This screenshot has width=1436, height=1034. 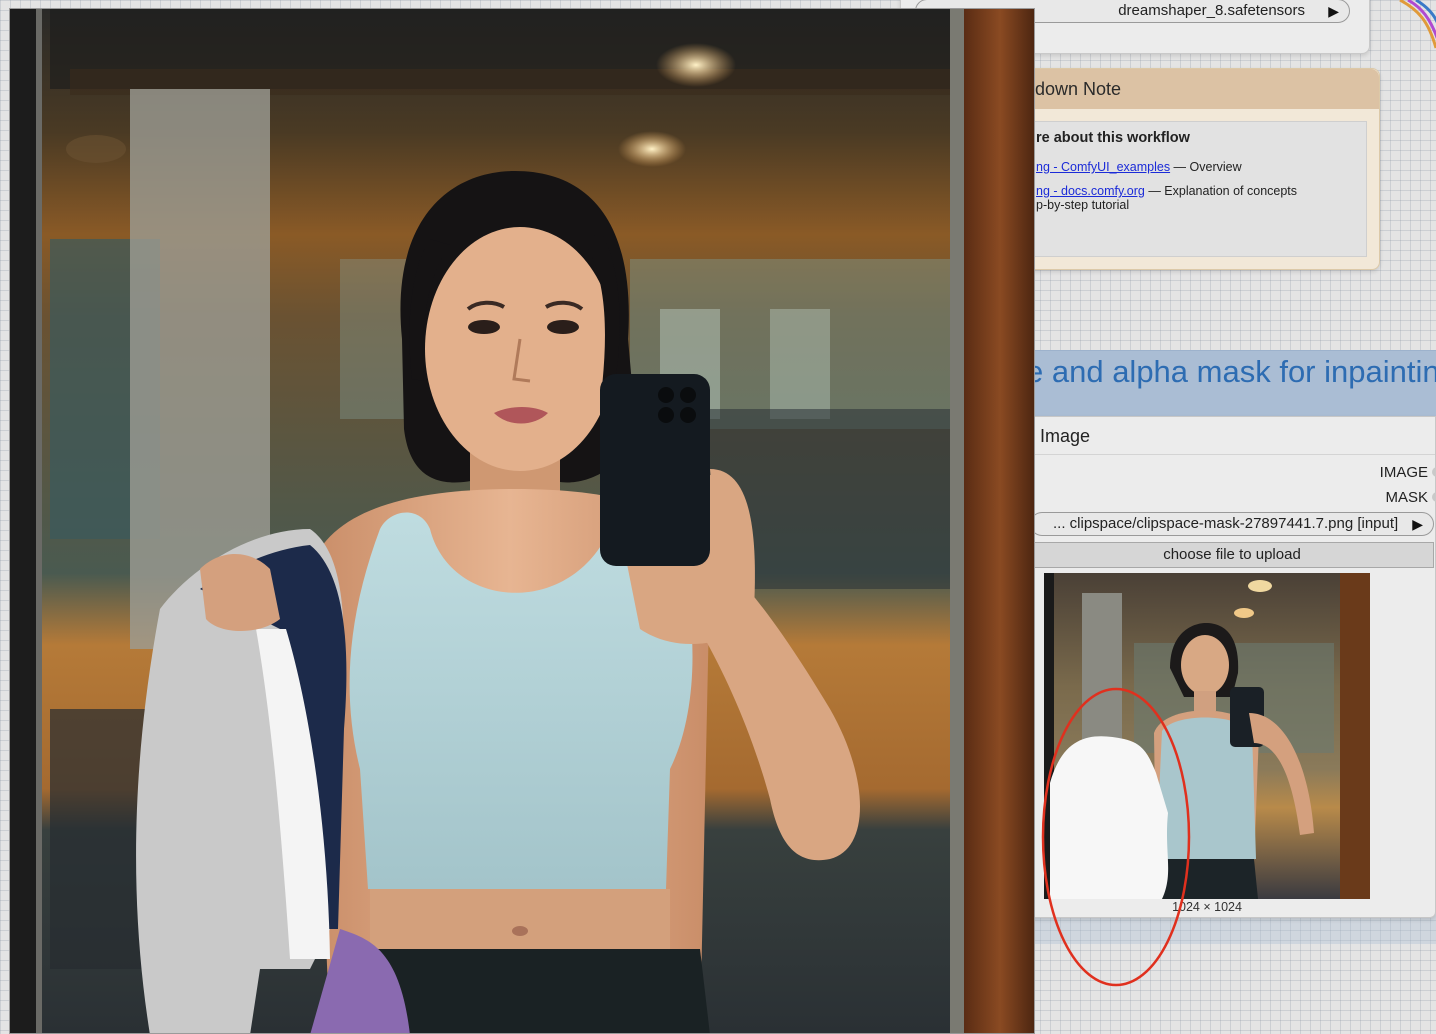 What do you see at coordinates (1206, 167) in the screenshot?
I see `note-line-text: — Overview` at bounding box center [1206, 167].